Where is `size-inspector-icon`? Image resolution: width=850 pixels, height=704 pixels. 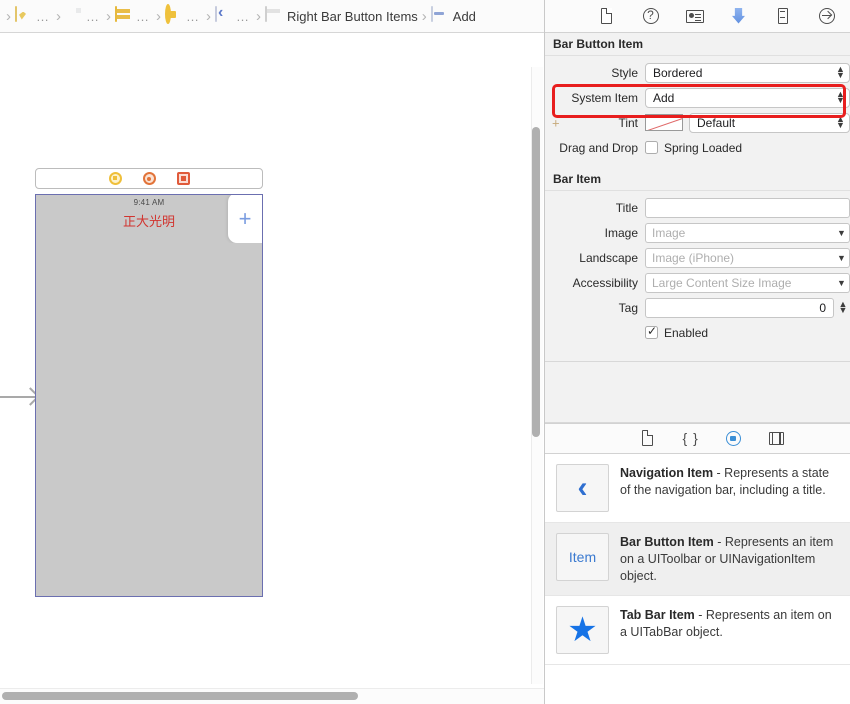 size-inspector-icon is located at coordinates (782, 16).